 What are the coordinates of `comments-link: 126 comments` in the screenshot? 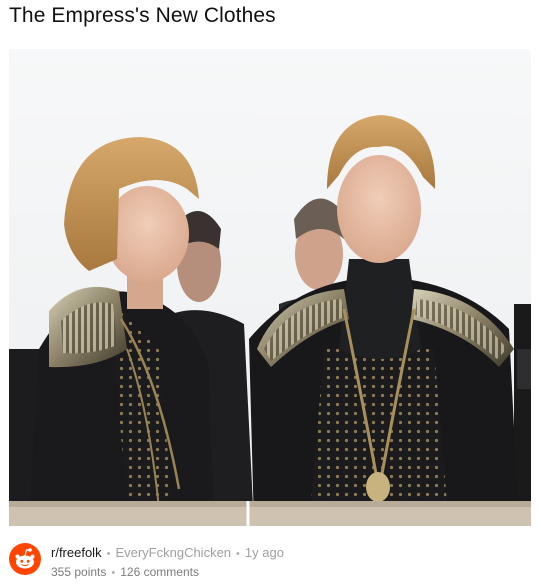 It's located at (159, 572).